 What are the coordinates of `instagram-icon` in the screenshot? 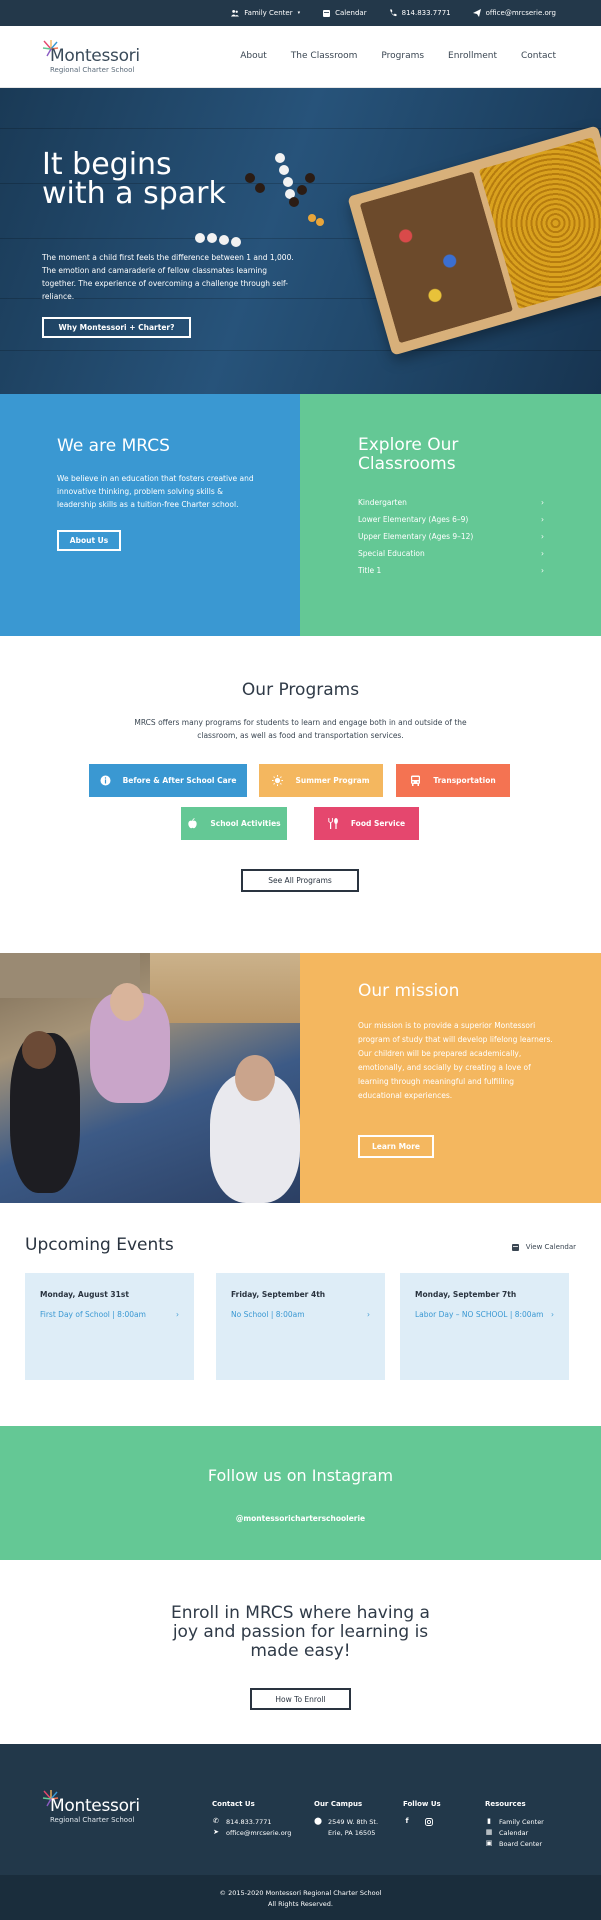 It's located at (429, 1821).